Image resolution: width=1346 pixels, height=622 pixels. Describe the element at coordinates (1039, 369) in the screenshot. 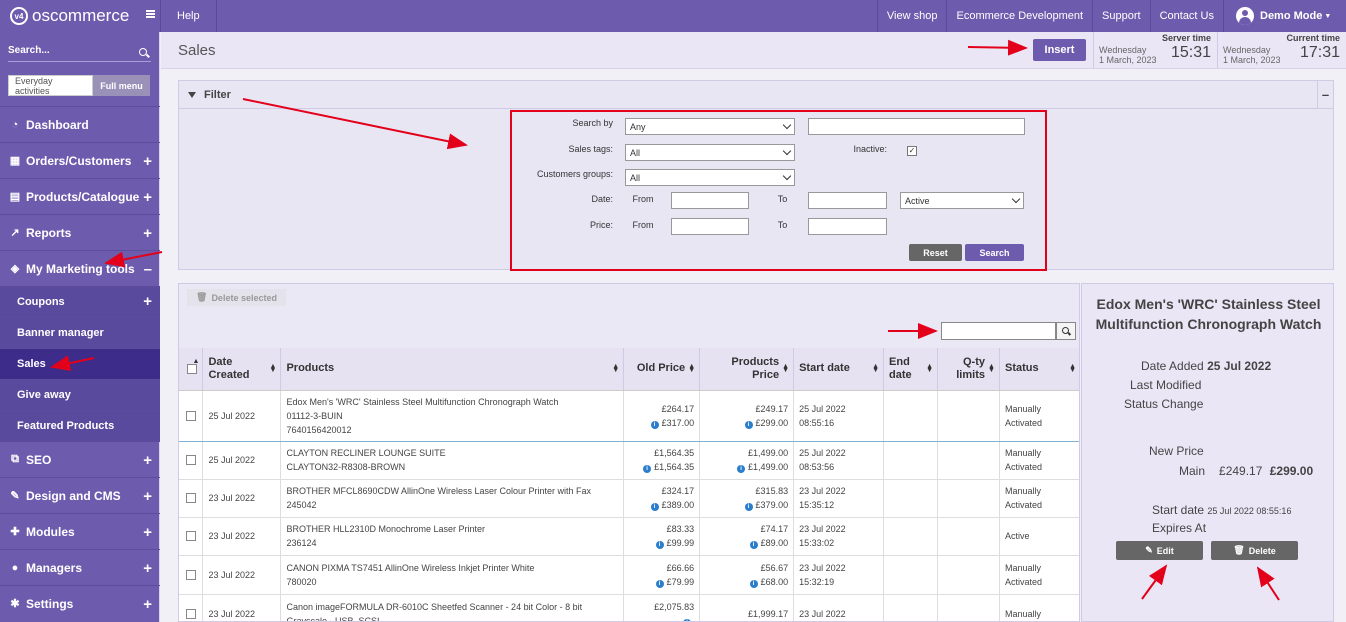

I see `col-status: Status ▲ ▼` at that location.